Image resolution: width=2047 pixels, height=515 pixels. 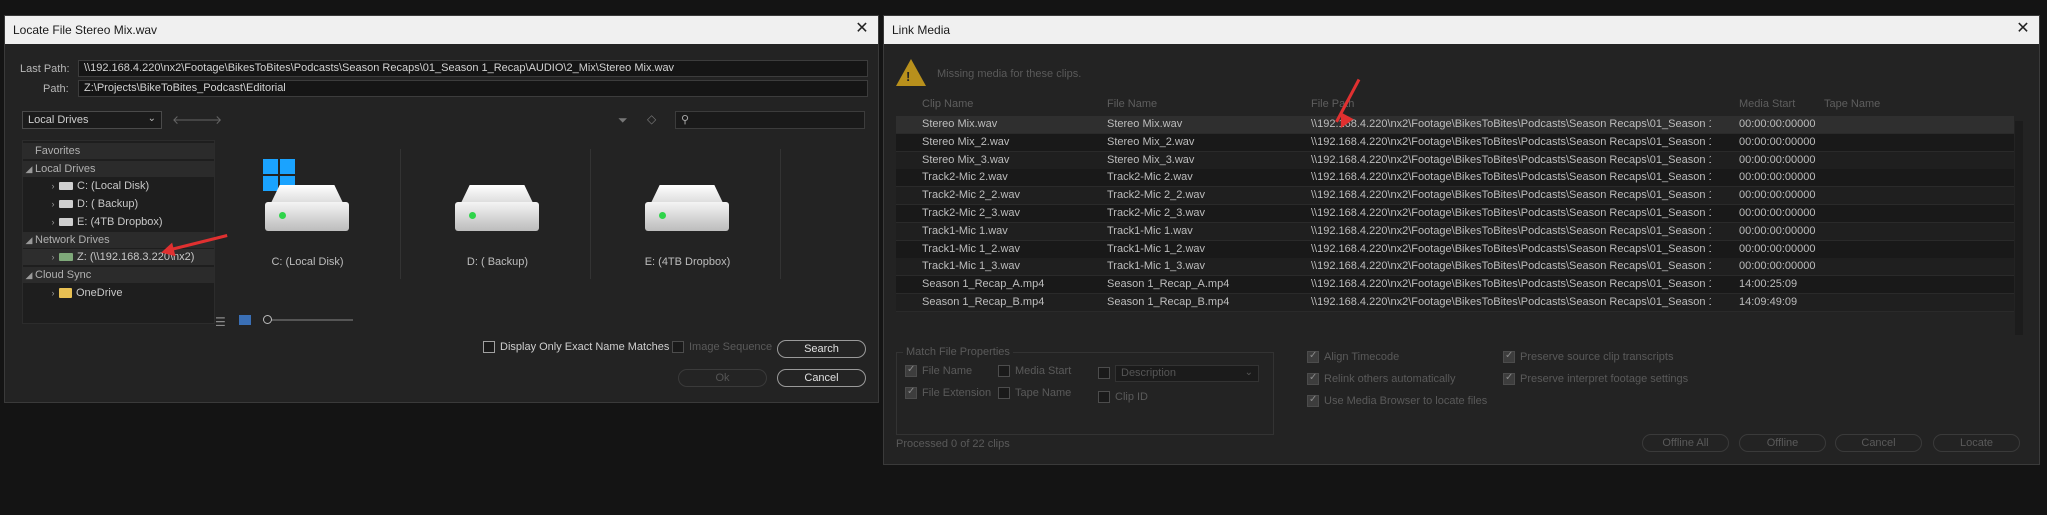 What do you see at coordinates (118, 293) in the screenshot?
I see `tree-item-onedrive: › OneDrive` at bounding box center [118, 293].